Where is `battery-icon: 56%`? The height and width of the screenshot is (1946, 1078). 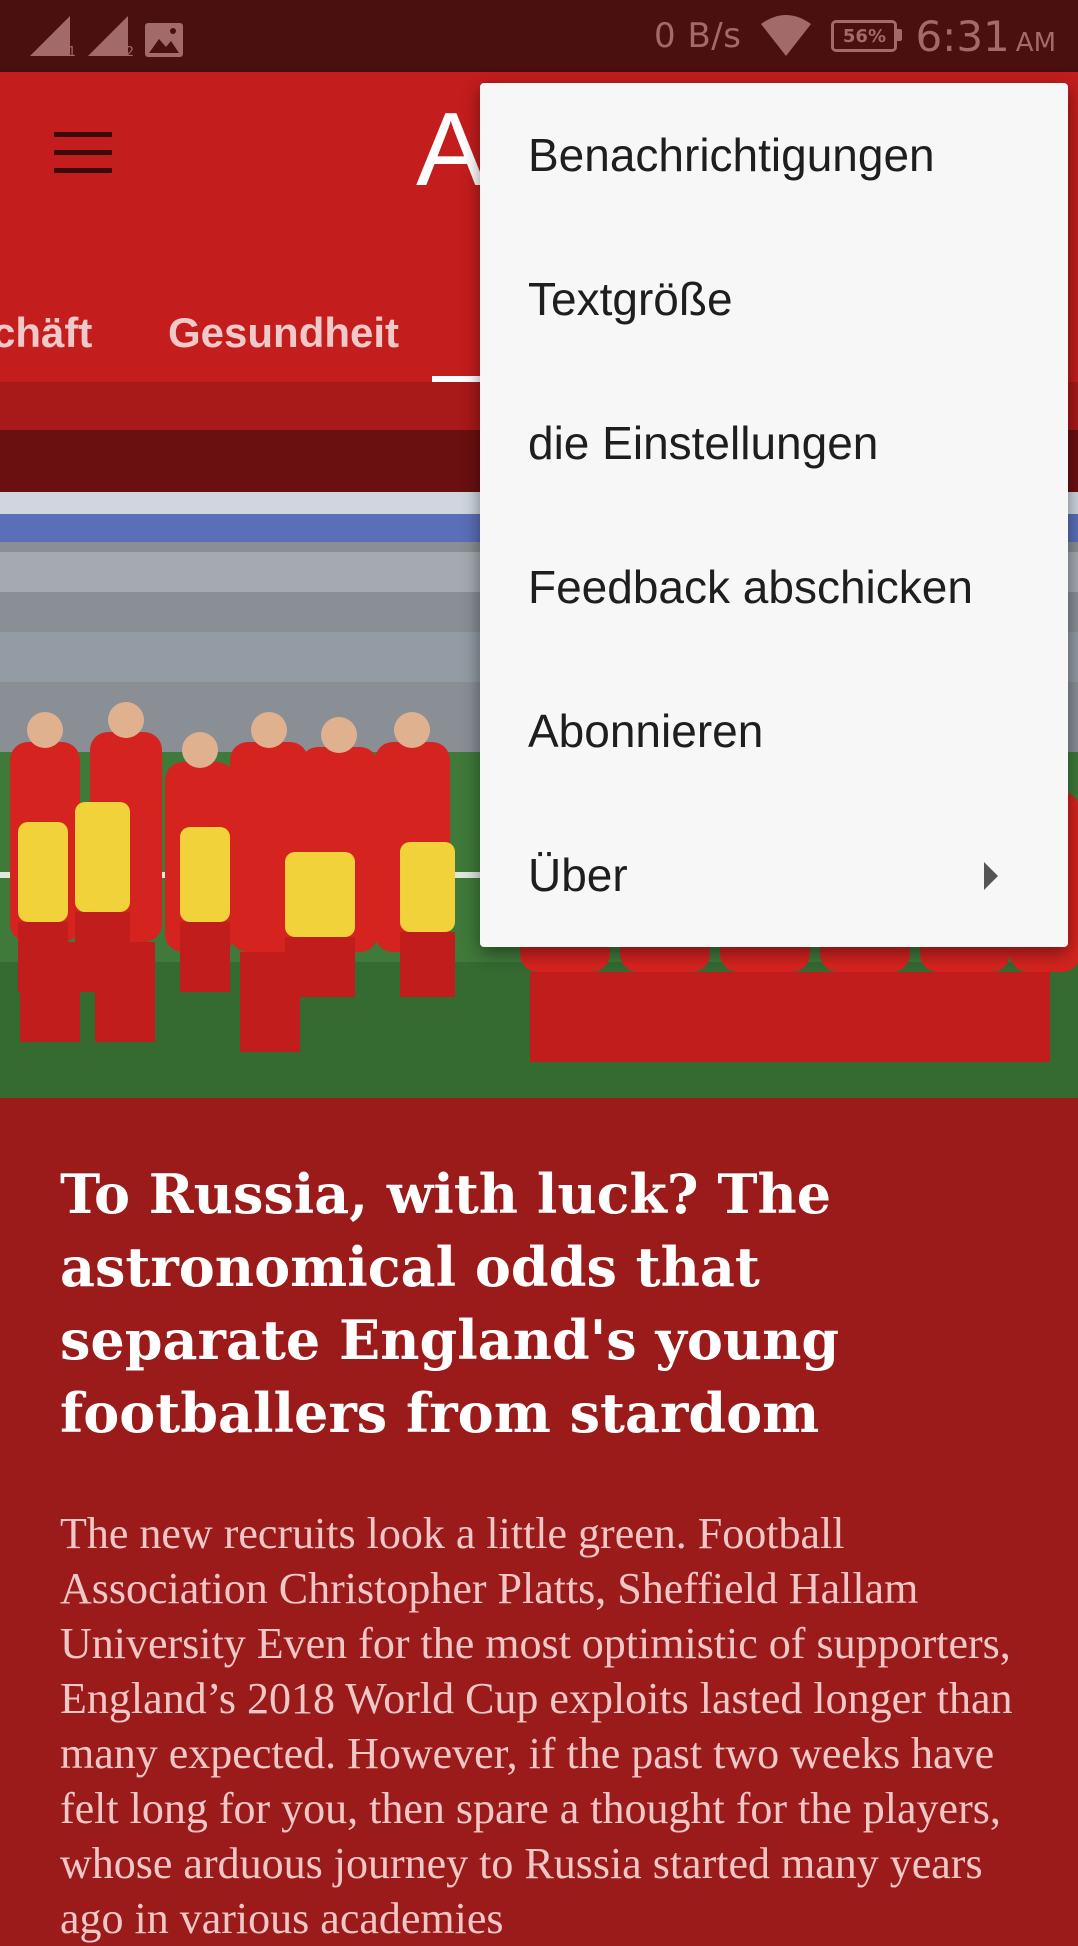 battery-icon: 56% is located at coordinates (867, 36).